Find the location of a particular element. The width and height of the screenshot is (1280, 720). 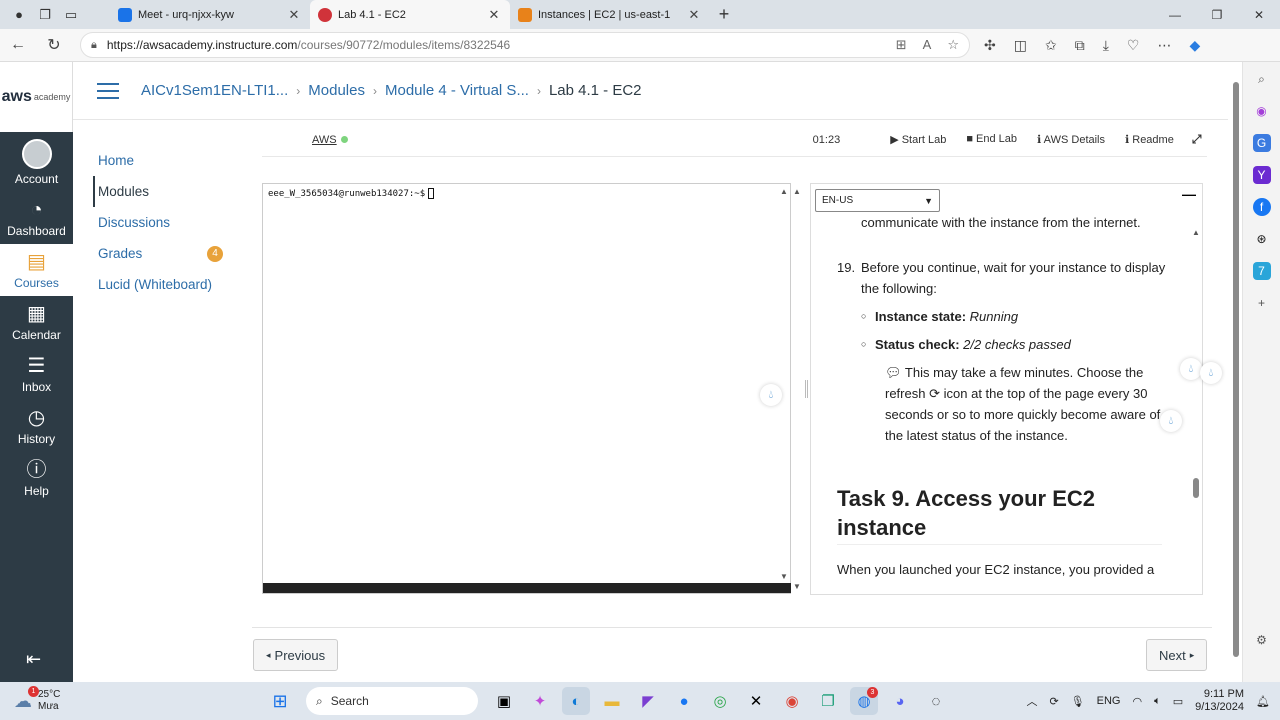

reload-icon: ↻ is located at coordinates (54, 45).